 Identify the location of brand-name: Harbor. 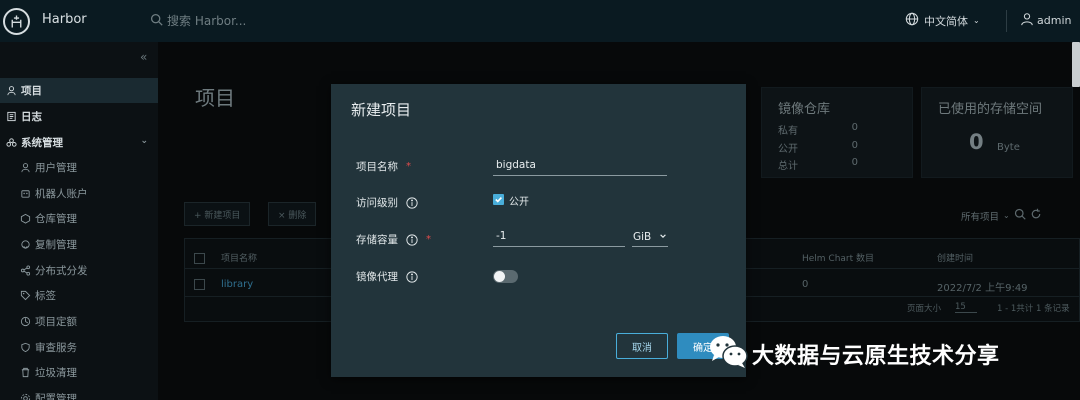
(64, 19).